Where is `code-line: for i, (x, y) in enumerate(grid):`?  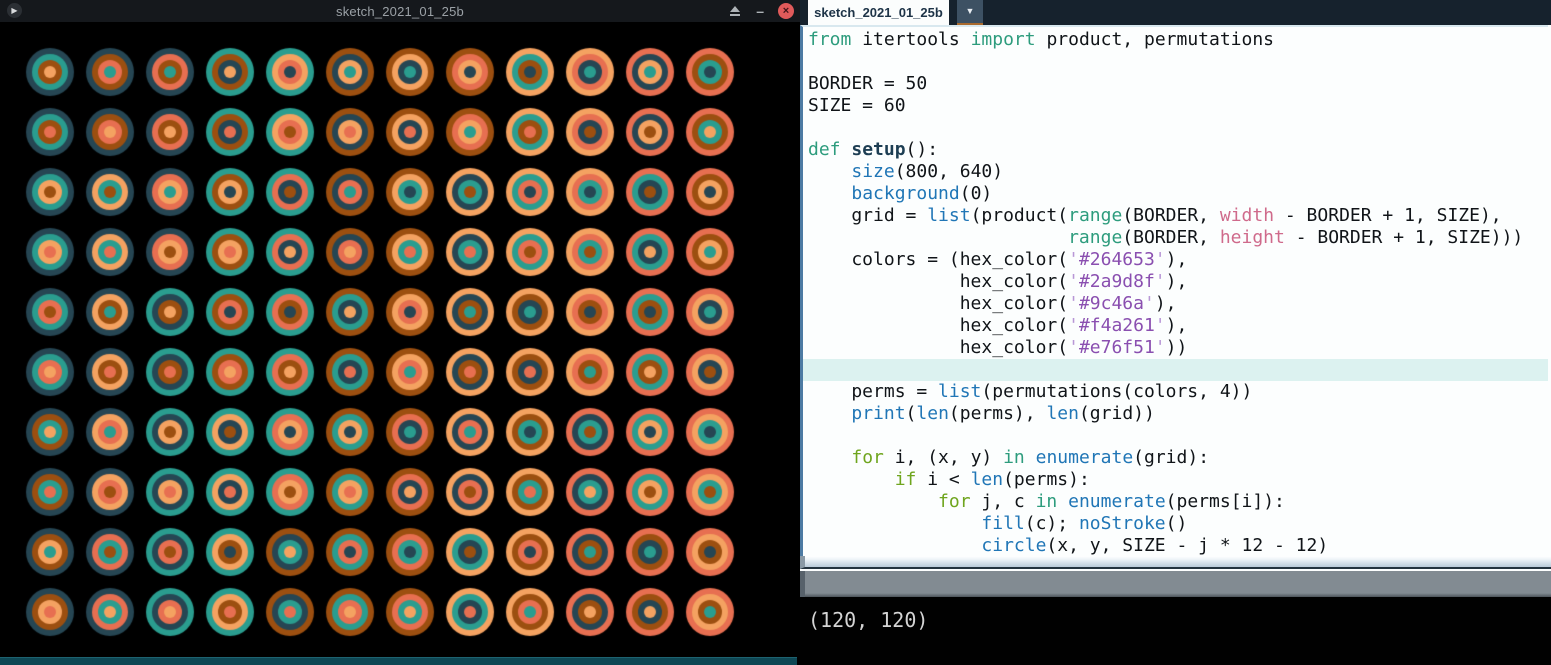
code-line: for i, (x, y) in enumerate(grid): is located at coordinates (1175, 458).